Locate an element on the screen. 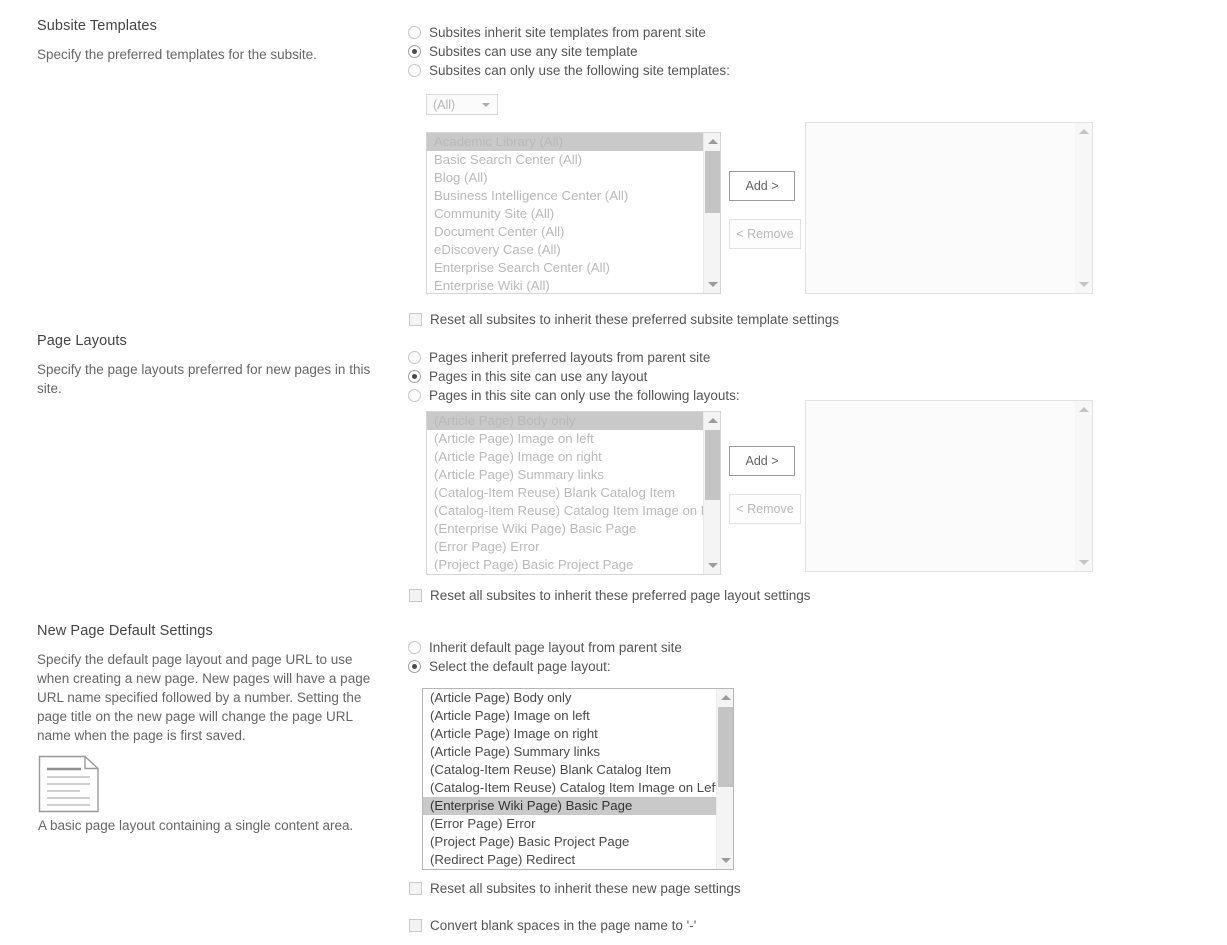 Image resolution: width=1227 pixels, height=945 pixels. scrollbar-default-page-layout is located at coordinates (724, 779).